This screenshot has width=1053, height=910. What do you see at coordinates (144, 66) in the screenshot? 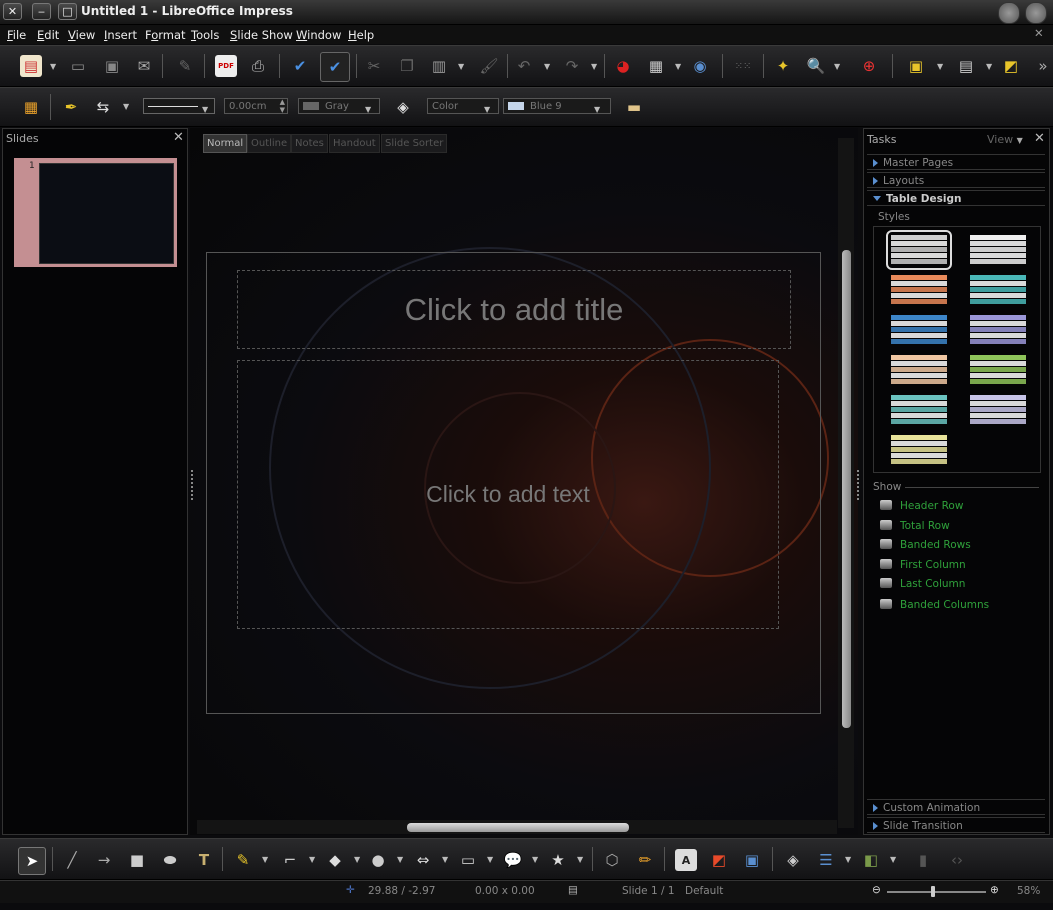
I see `email-icon: ✉` at bounding box center [144, 66].